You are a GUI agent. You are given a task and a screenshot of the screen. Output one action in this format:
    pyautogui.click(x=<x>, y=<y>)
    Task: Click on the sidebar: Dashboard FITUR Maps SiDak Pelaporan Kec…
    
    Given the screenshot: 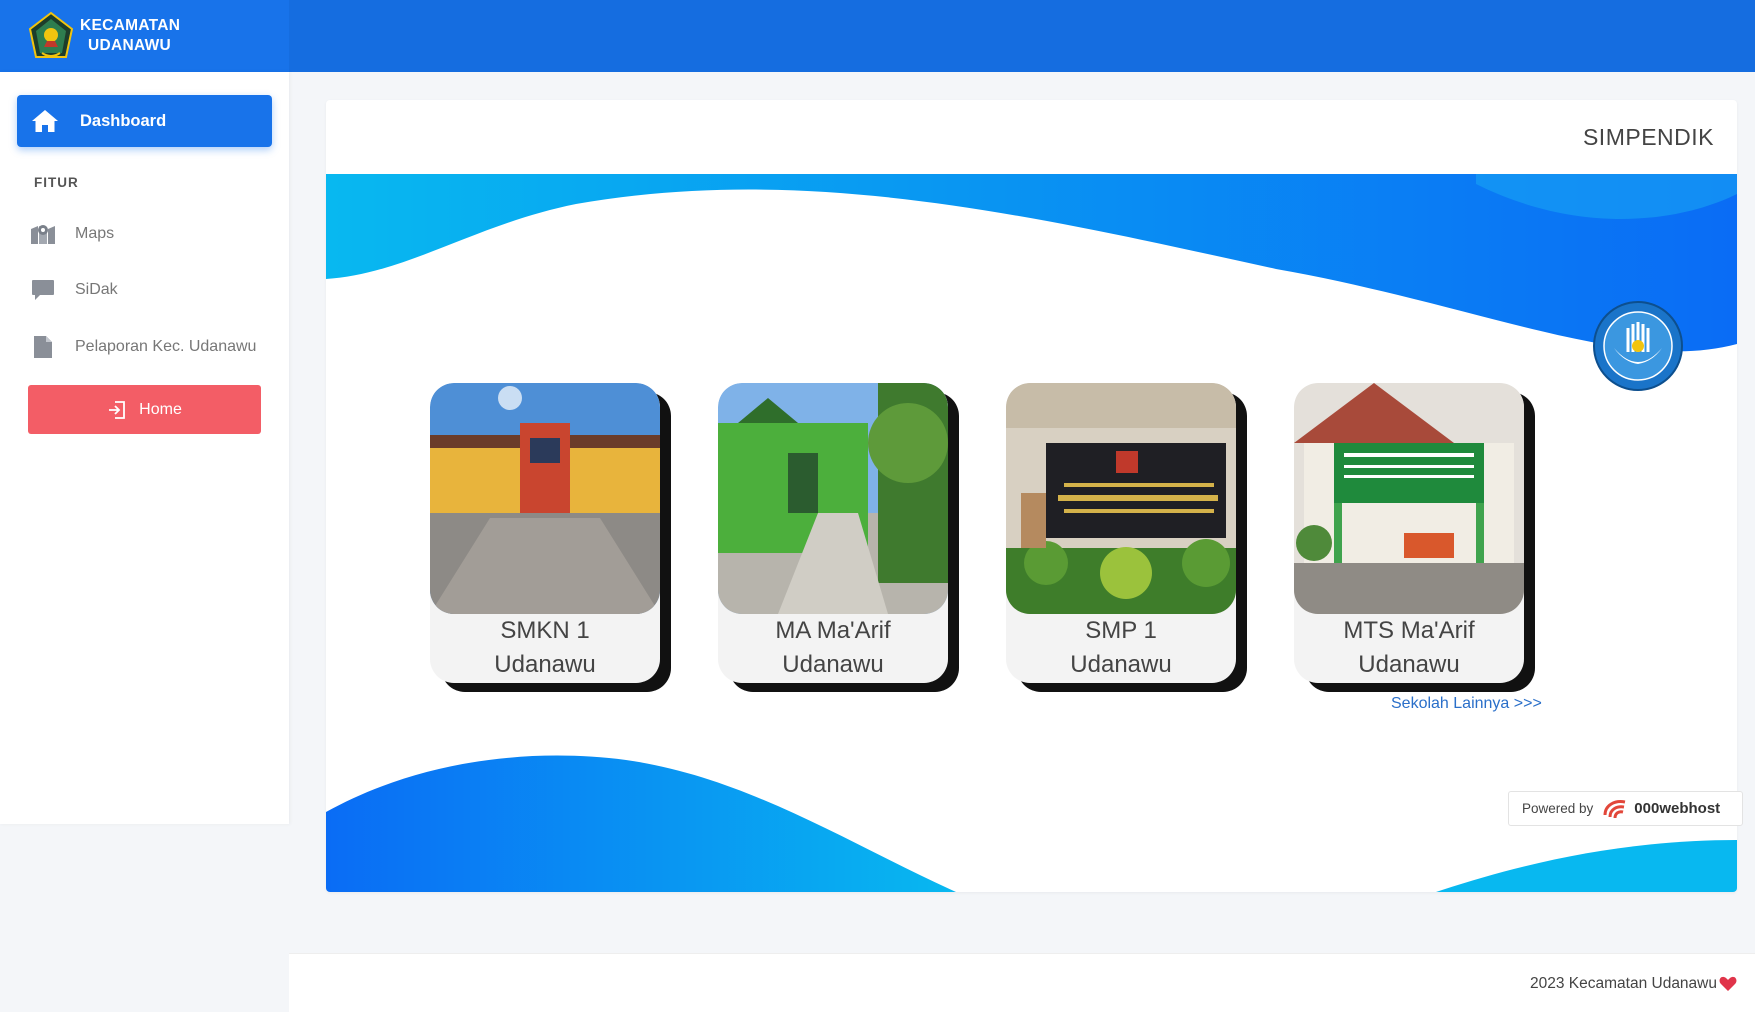 What is the action you would take?
    pyautogui.click(x=144, y=448)
    